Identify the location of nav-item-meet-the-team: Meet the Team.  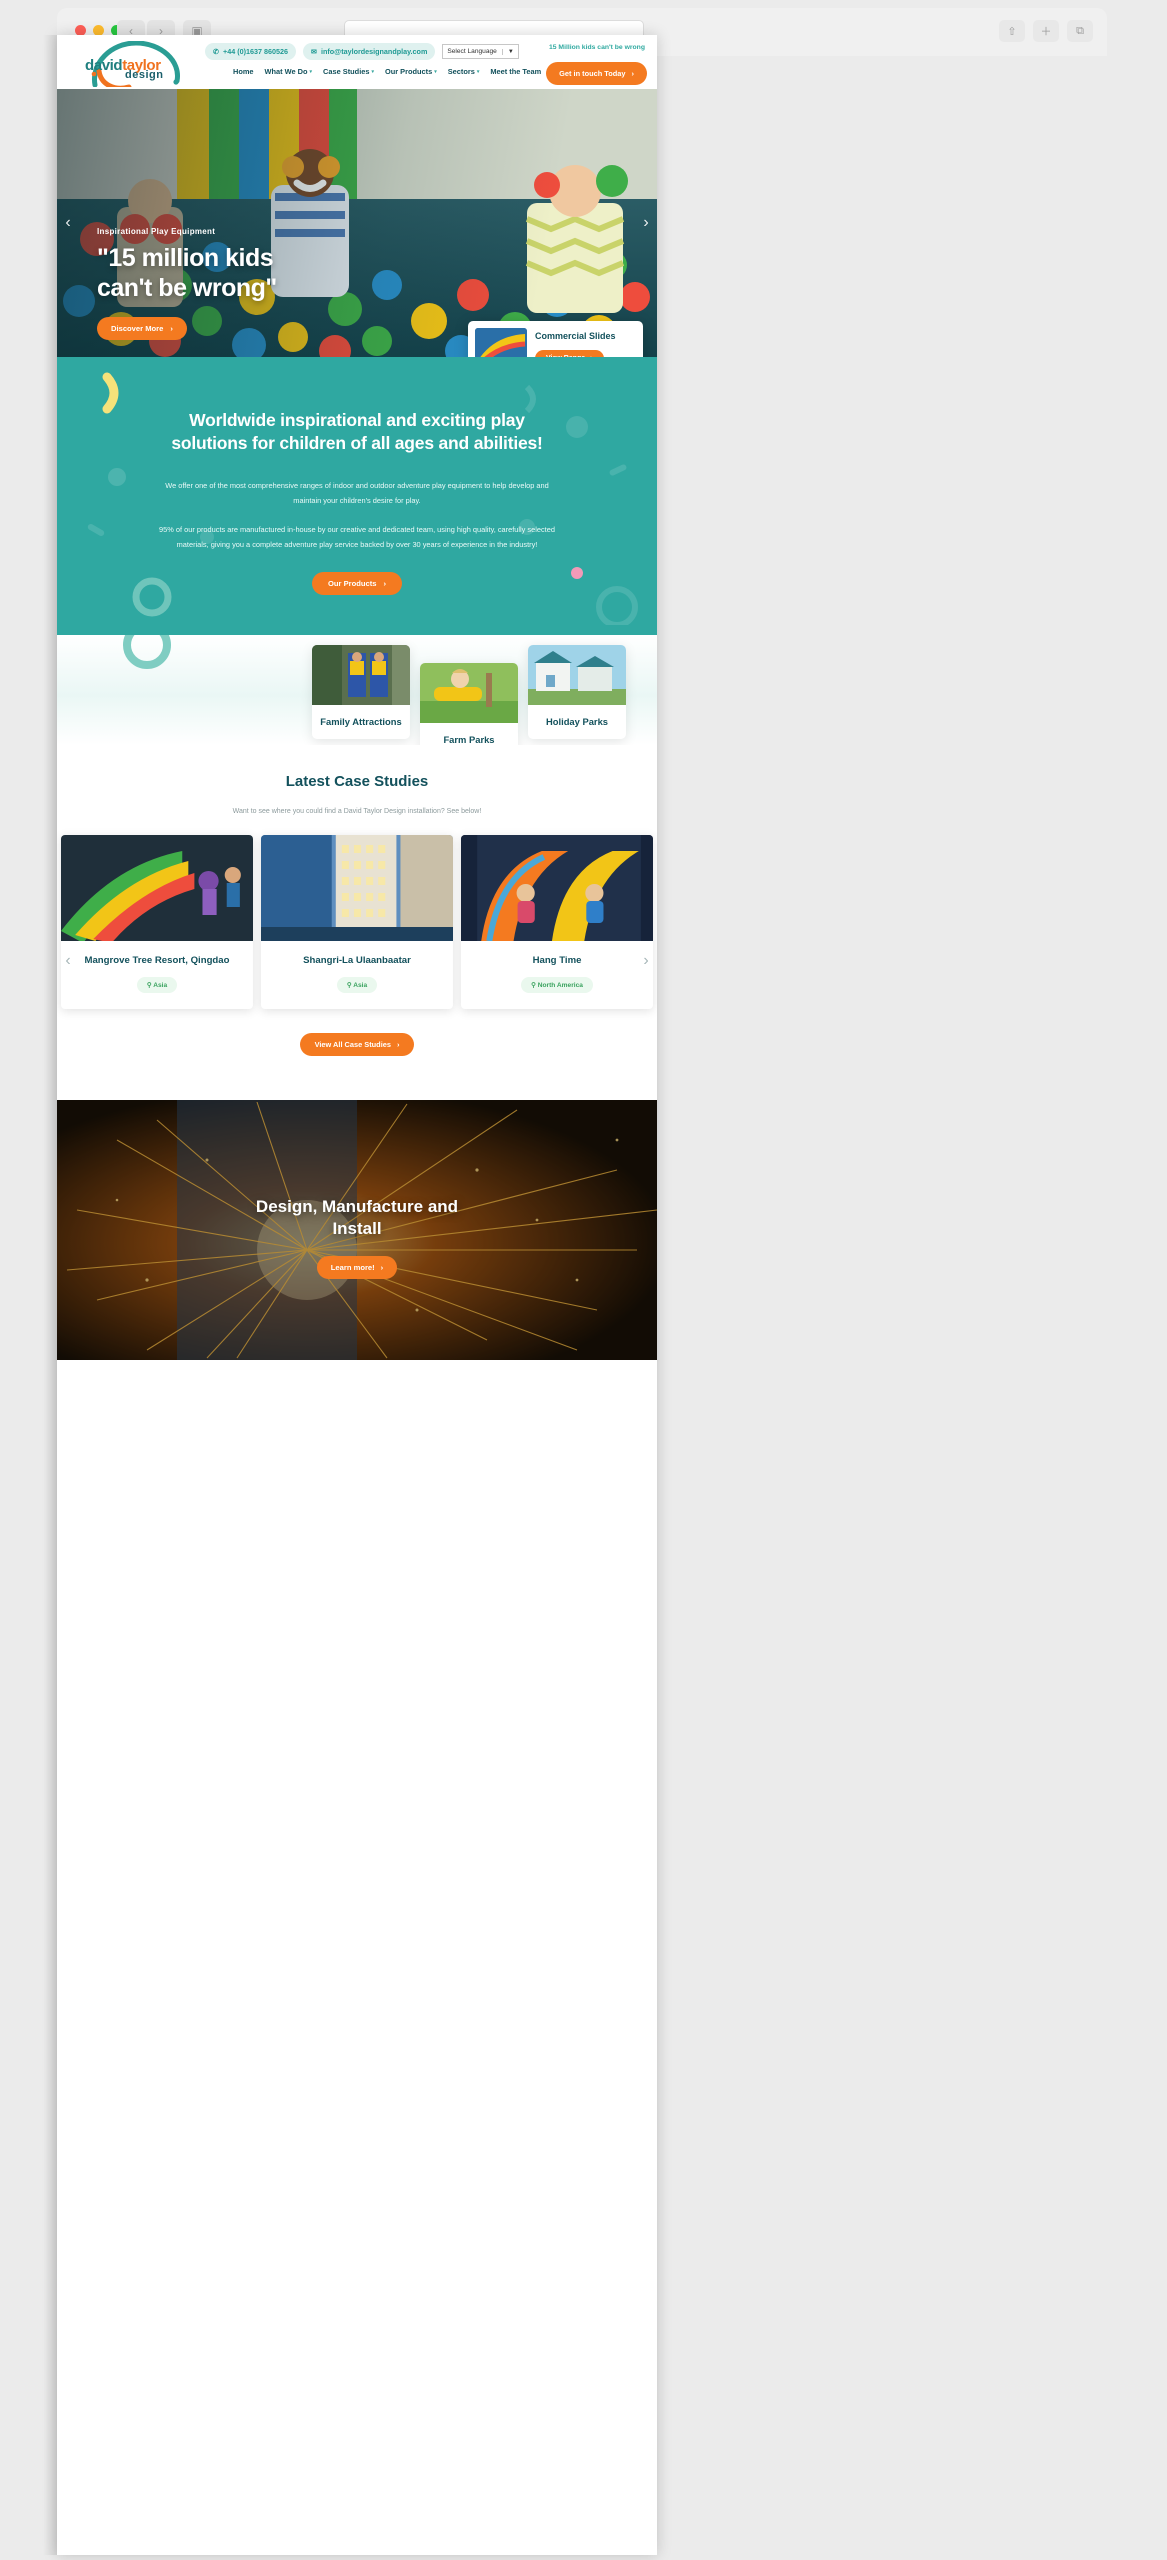
(515, 71).